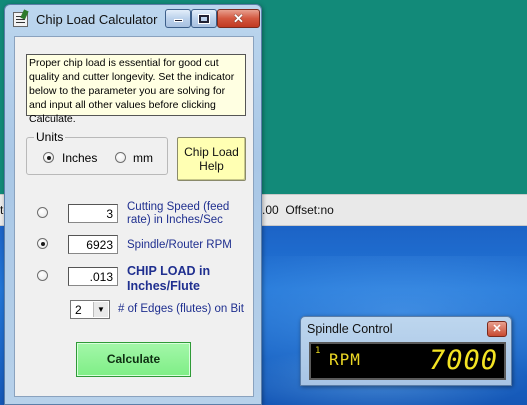 This screenshot has width=527, height=405. What do you see at coordinates (100, 309) in the screenshot?
I see `chevron-down-icon: ▼` at bounding box center [100, 309].